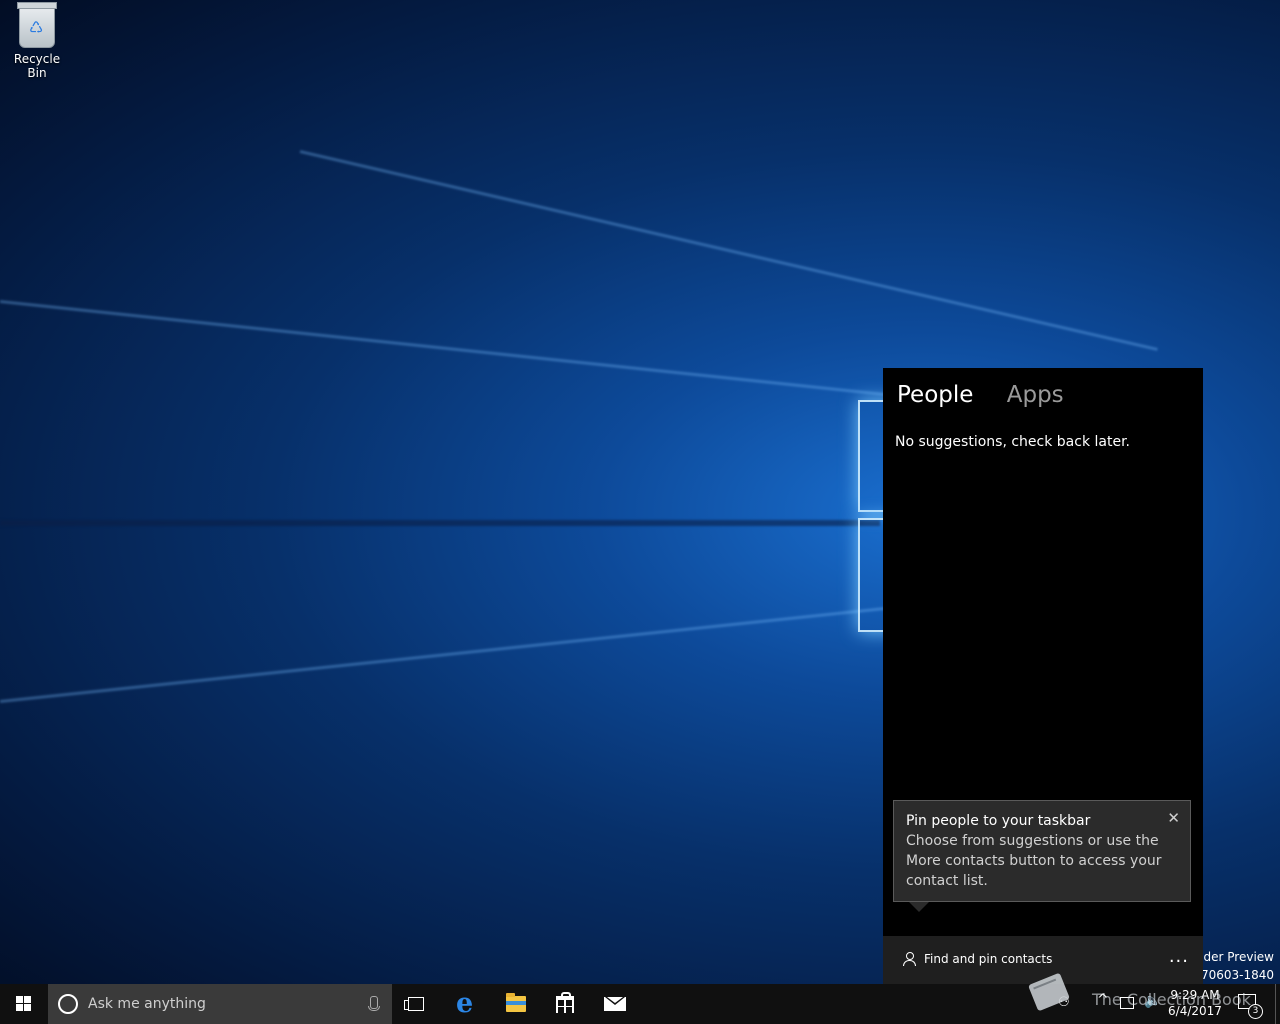  I want to click on tip-title: Pin people to your taskbar, so click(998, 821).